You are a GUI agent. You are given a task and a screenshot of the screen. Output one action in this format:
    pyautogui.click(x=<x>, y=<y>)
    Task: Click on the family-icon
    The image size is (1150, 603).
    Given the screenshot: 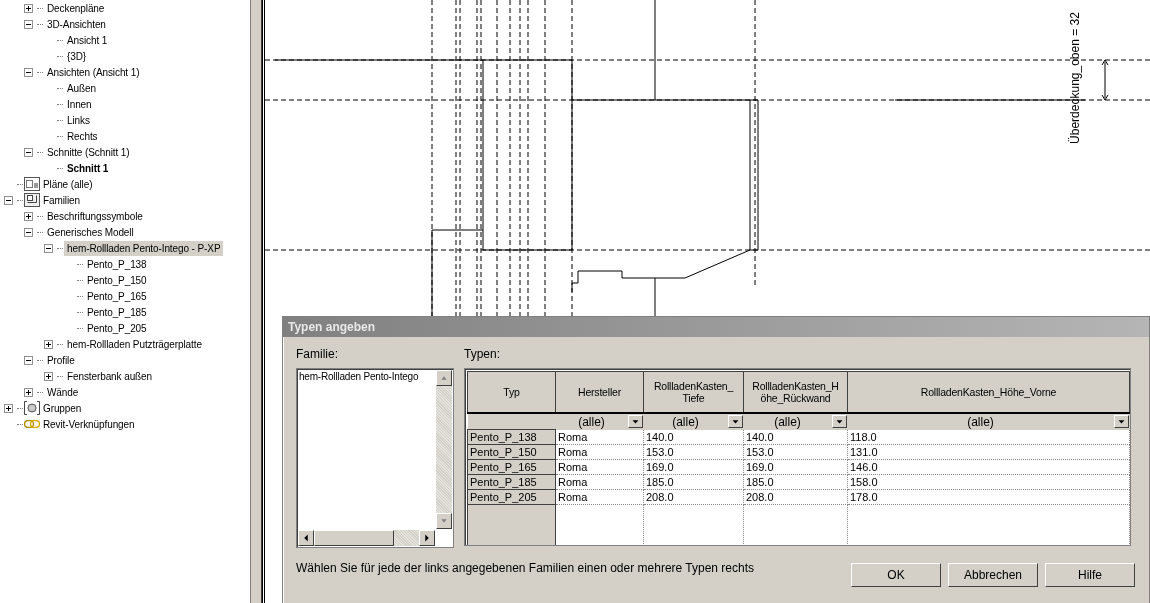 What is the action you would take?
    pyautogui.click(x=32, y=200)
    